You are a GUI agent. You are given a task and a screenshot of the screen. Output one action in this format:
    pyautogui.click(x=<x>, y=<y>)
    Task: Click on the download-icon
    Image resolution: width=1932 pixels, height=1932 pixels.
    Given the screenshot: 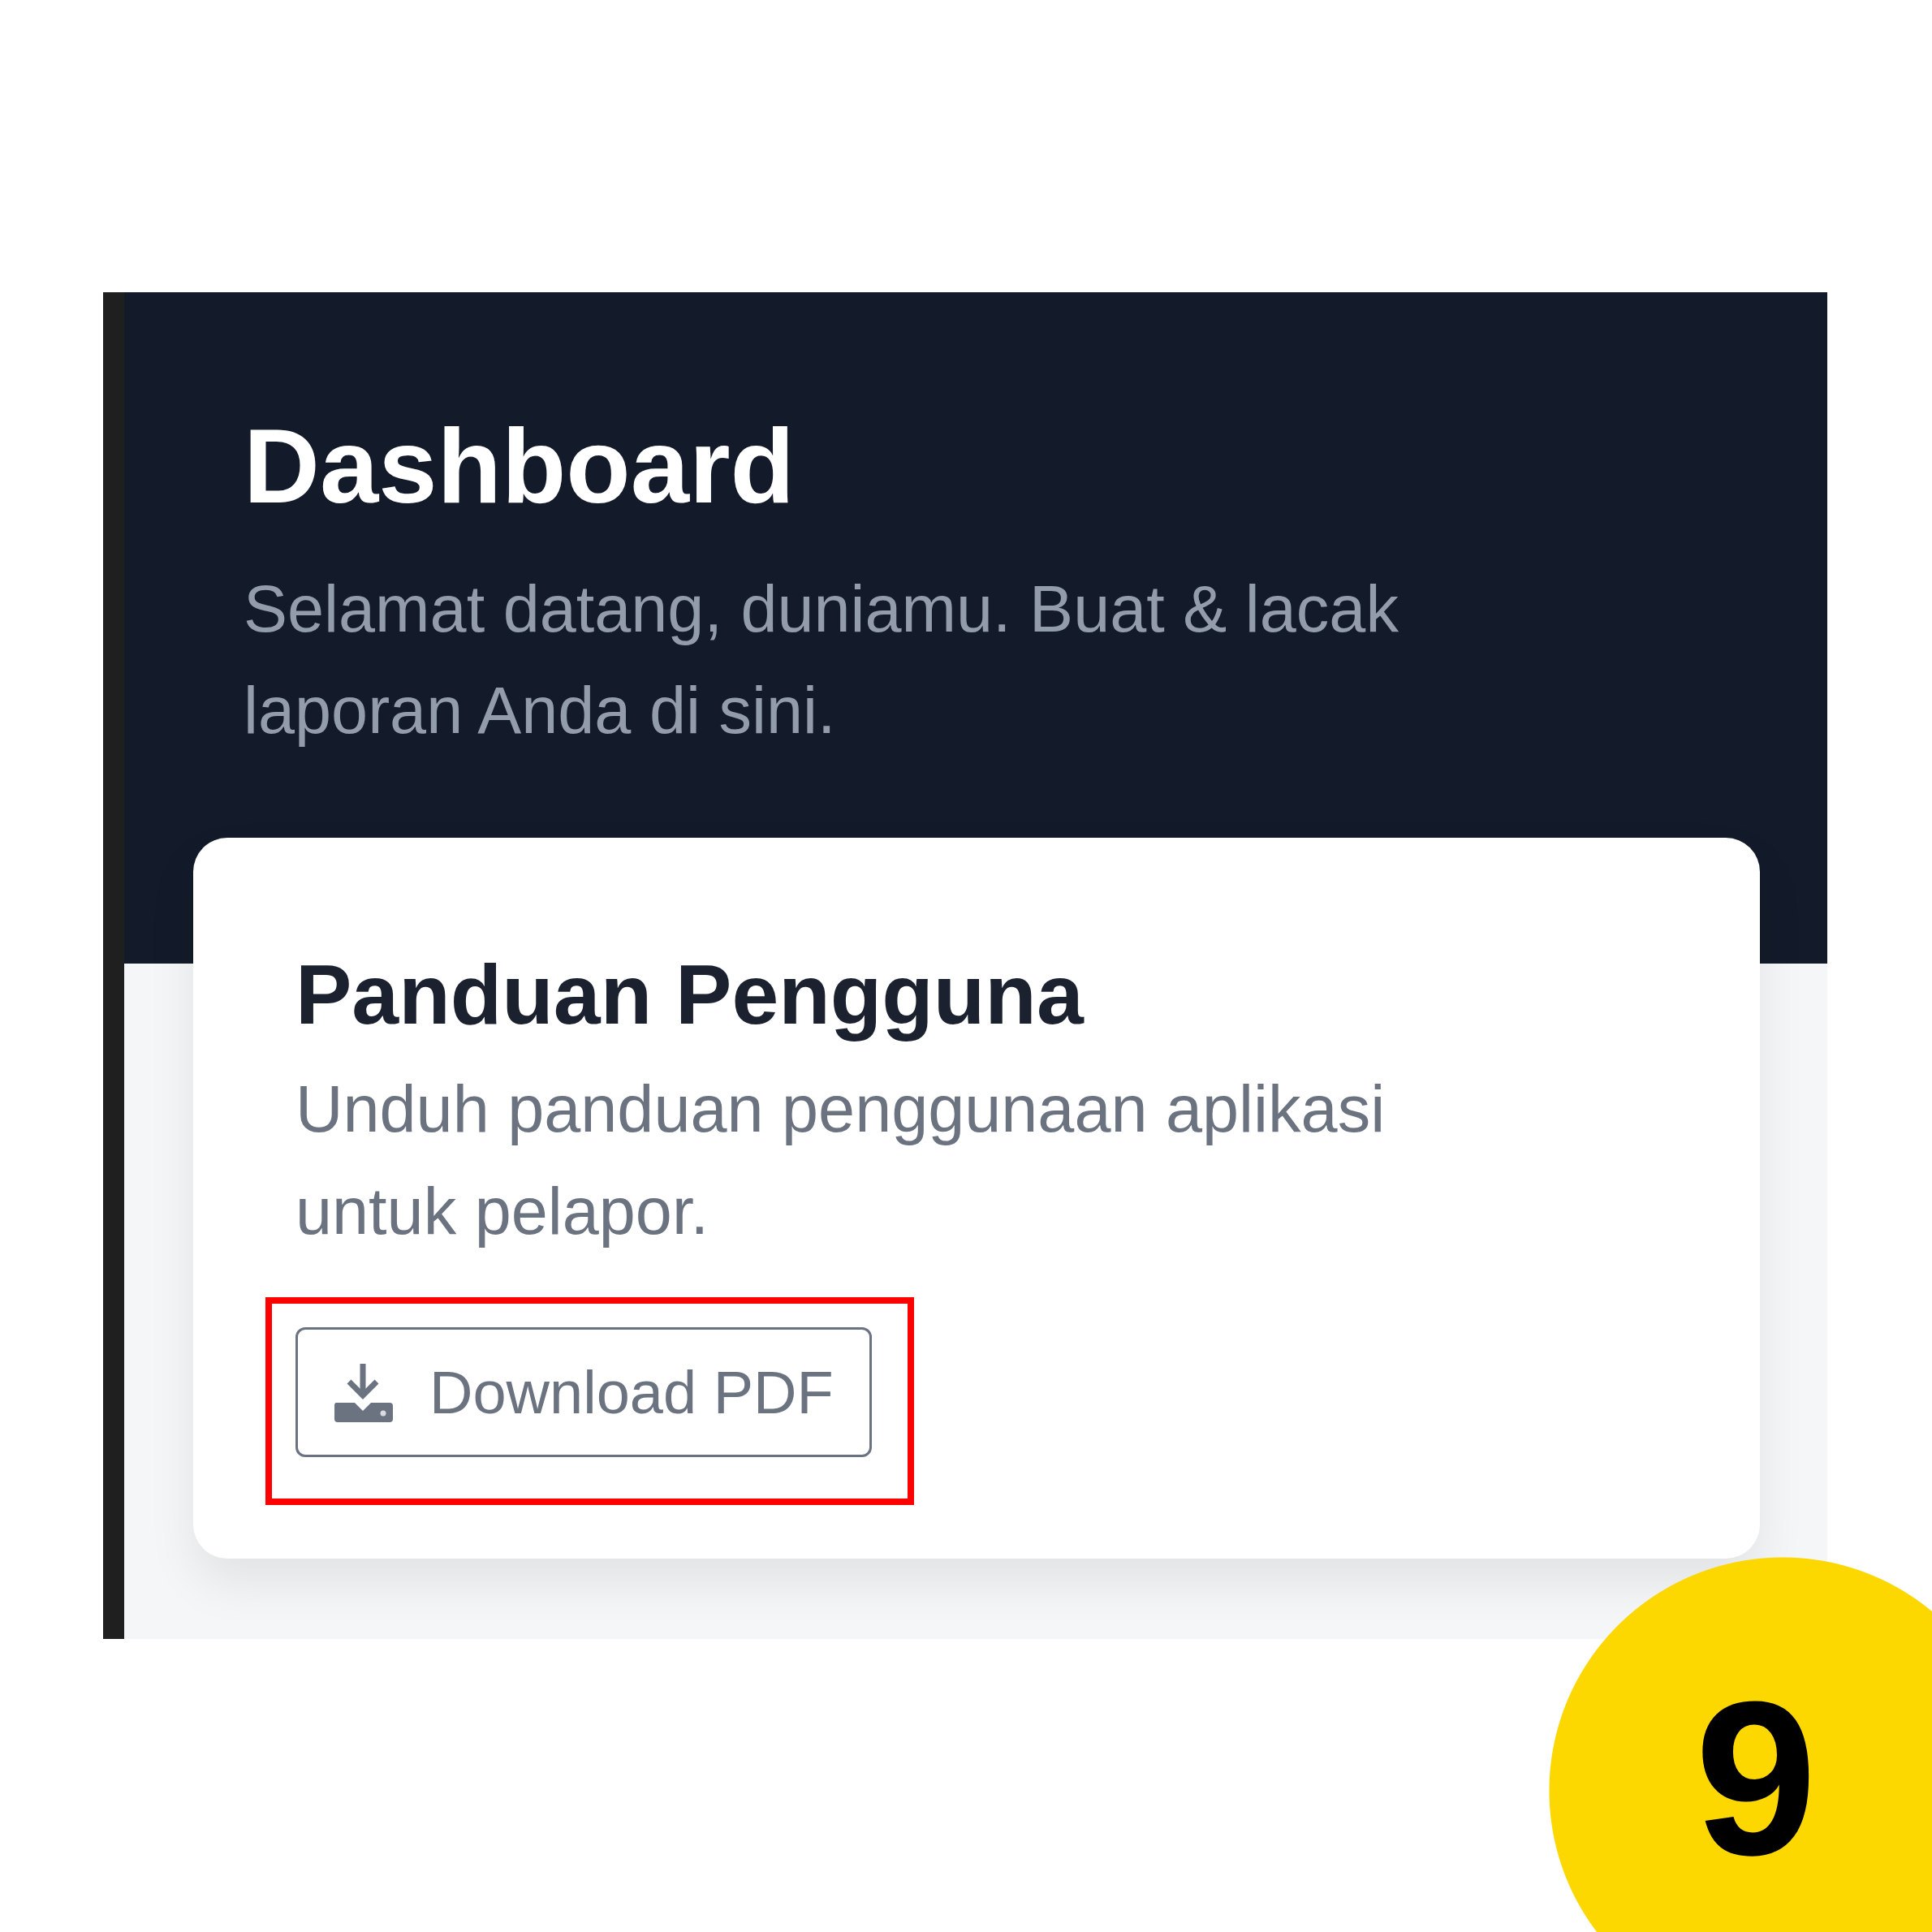 What is the action you would take?
    pyautogui.click(x=363, y=1392)
    